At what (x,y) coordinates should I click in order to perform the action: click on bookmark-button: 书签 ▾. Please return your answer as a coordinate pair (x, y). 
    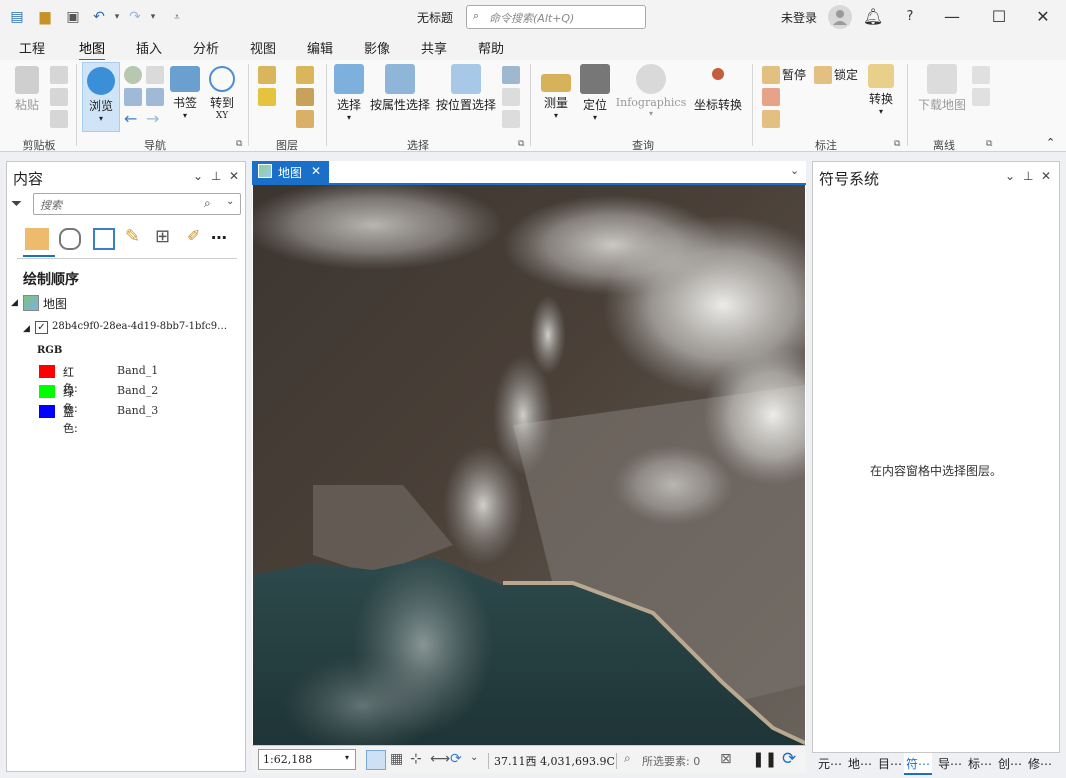
    Looking at the image, I should click on (185, 93).